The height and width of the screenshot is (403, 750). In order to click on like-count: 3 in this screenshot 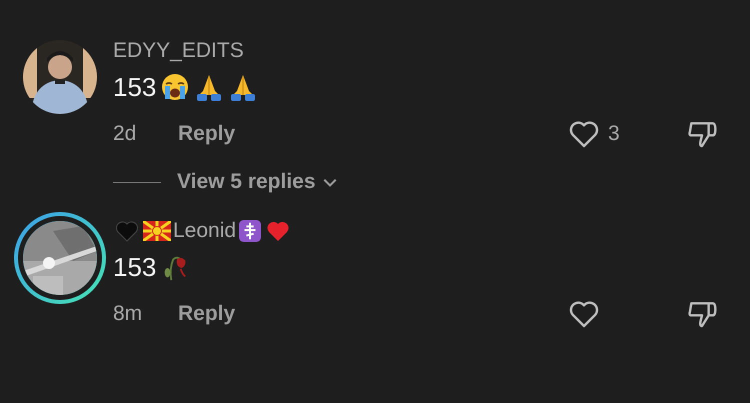, I will do `click(614, 134)`.